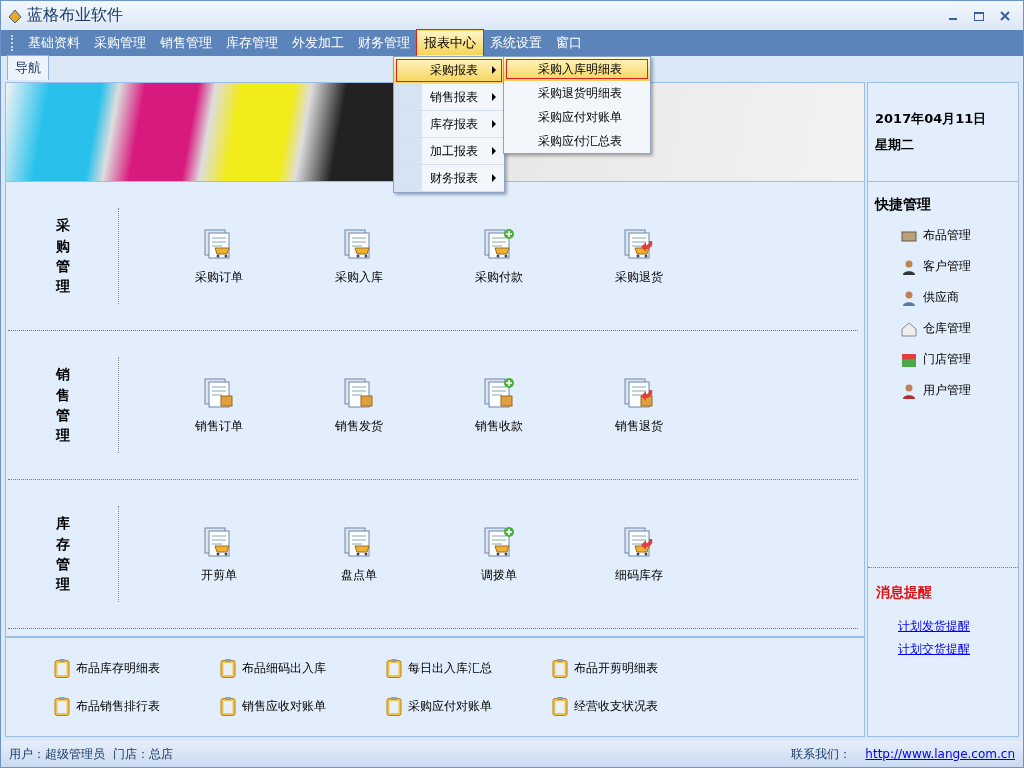  I want to click on quick-title: 快捷管理, so click(903, 205).